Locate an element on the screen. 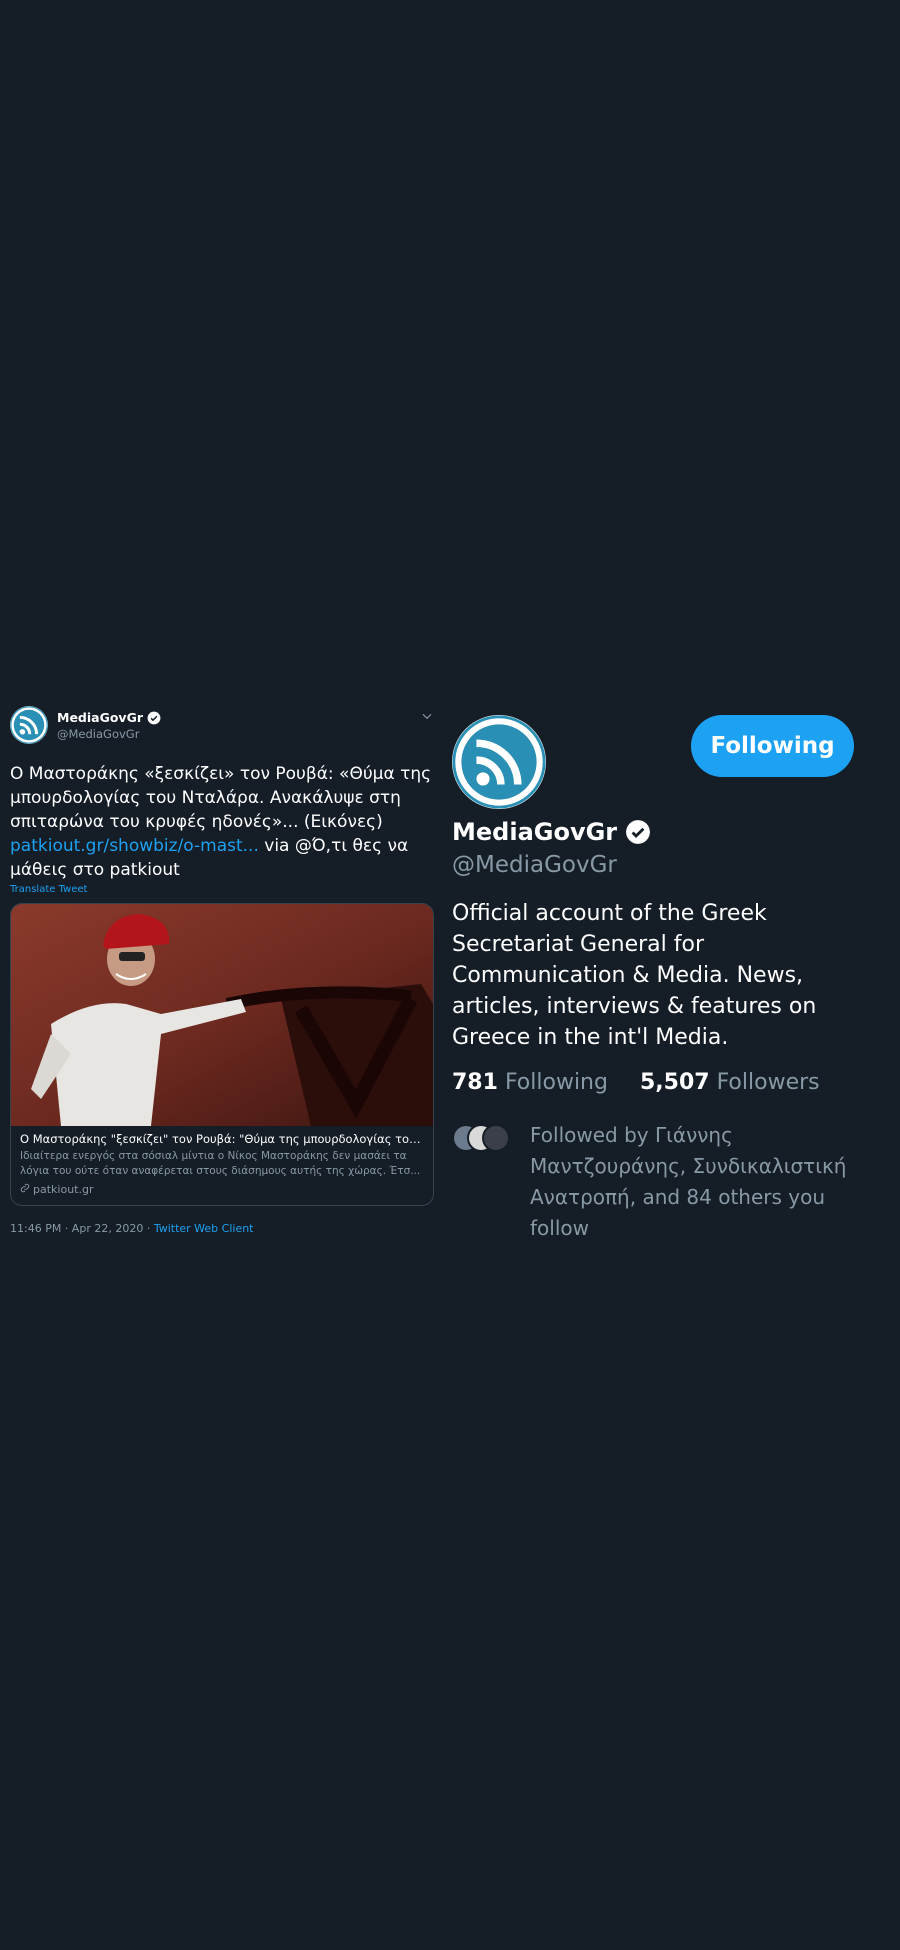 This screenshot has width=900, height=1950. card-image is located at coordinates (222, 1015).